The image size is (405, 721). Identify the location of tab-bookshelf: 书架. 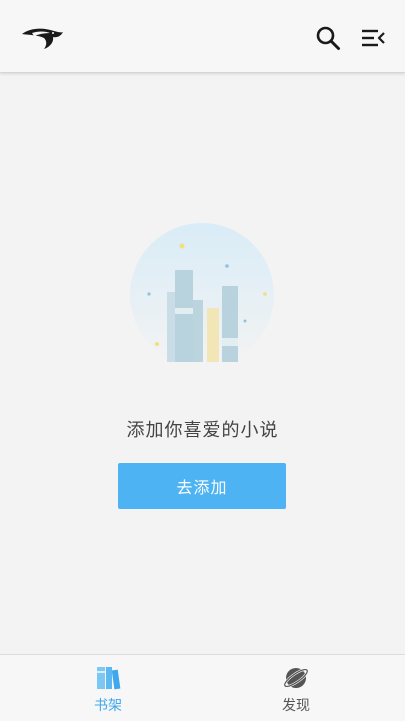
(108, 688).